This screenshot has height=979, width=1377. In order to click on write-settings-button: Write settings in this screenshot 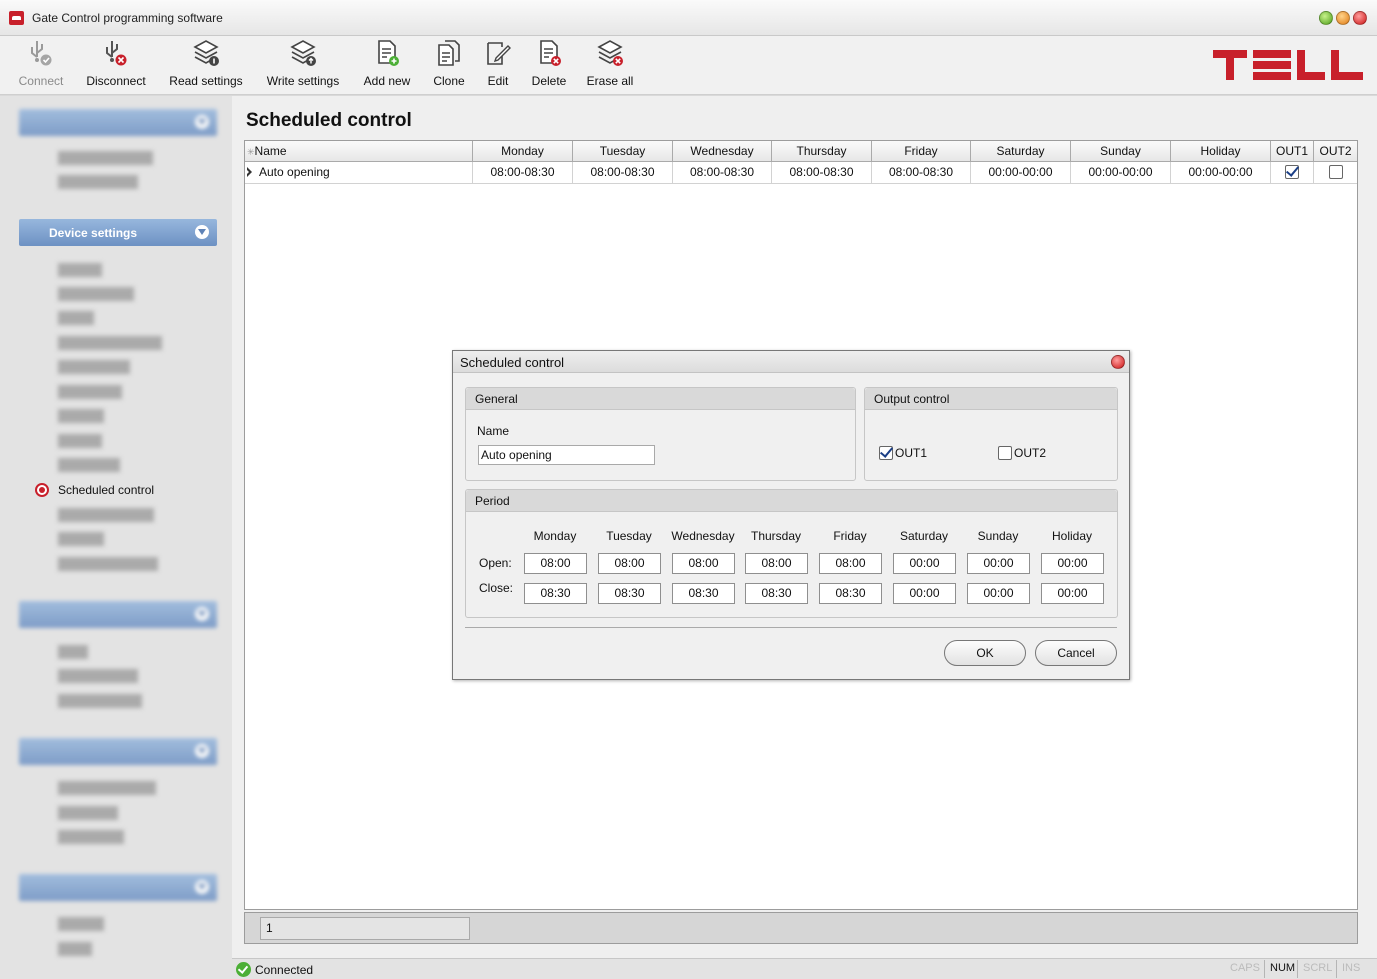, I will do `click(303, 63)`.